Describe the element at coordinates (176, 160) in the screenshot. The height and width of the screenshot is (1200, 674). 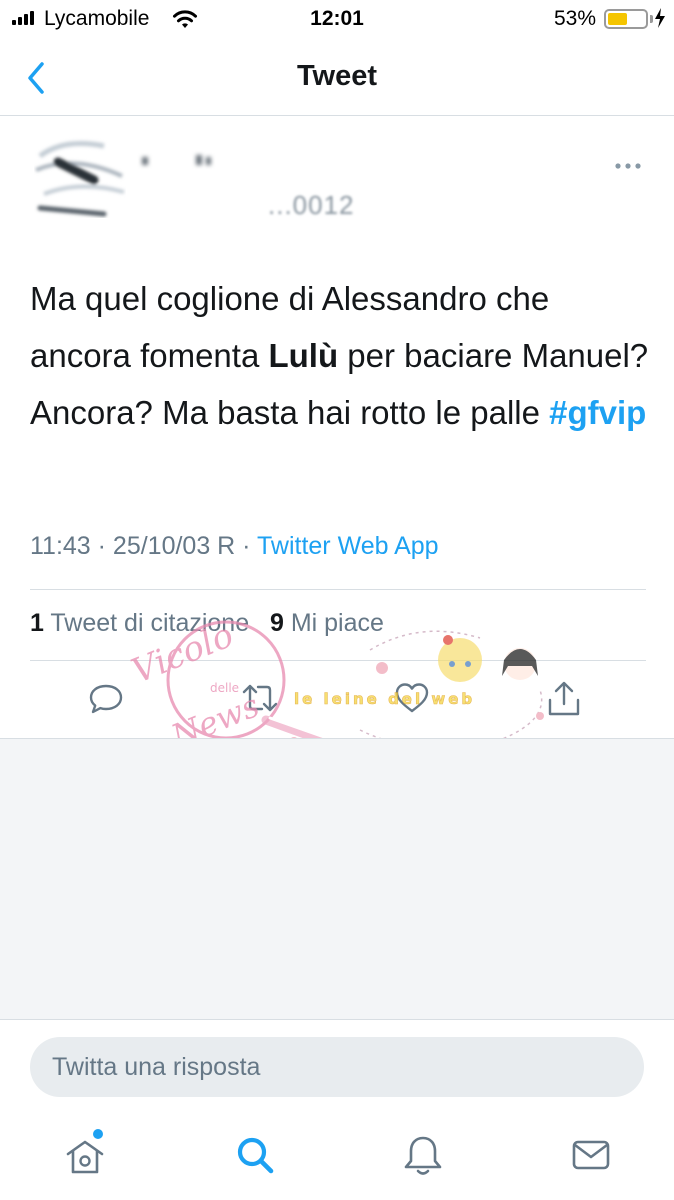
I see `author-name-obscured` at that location.